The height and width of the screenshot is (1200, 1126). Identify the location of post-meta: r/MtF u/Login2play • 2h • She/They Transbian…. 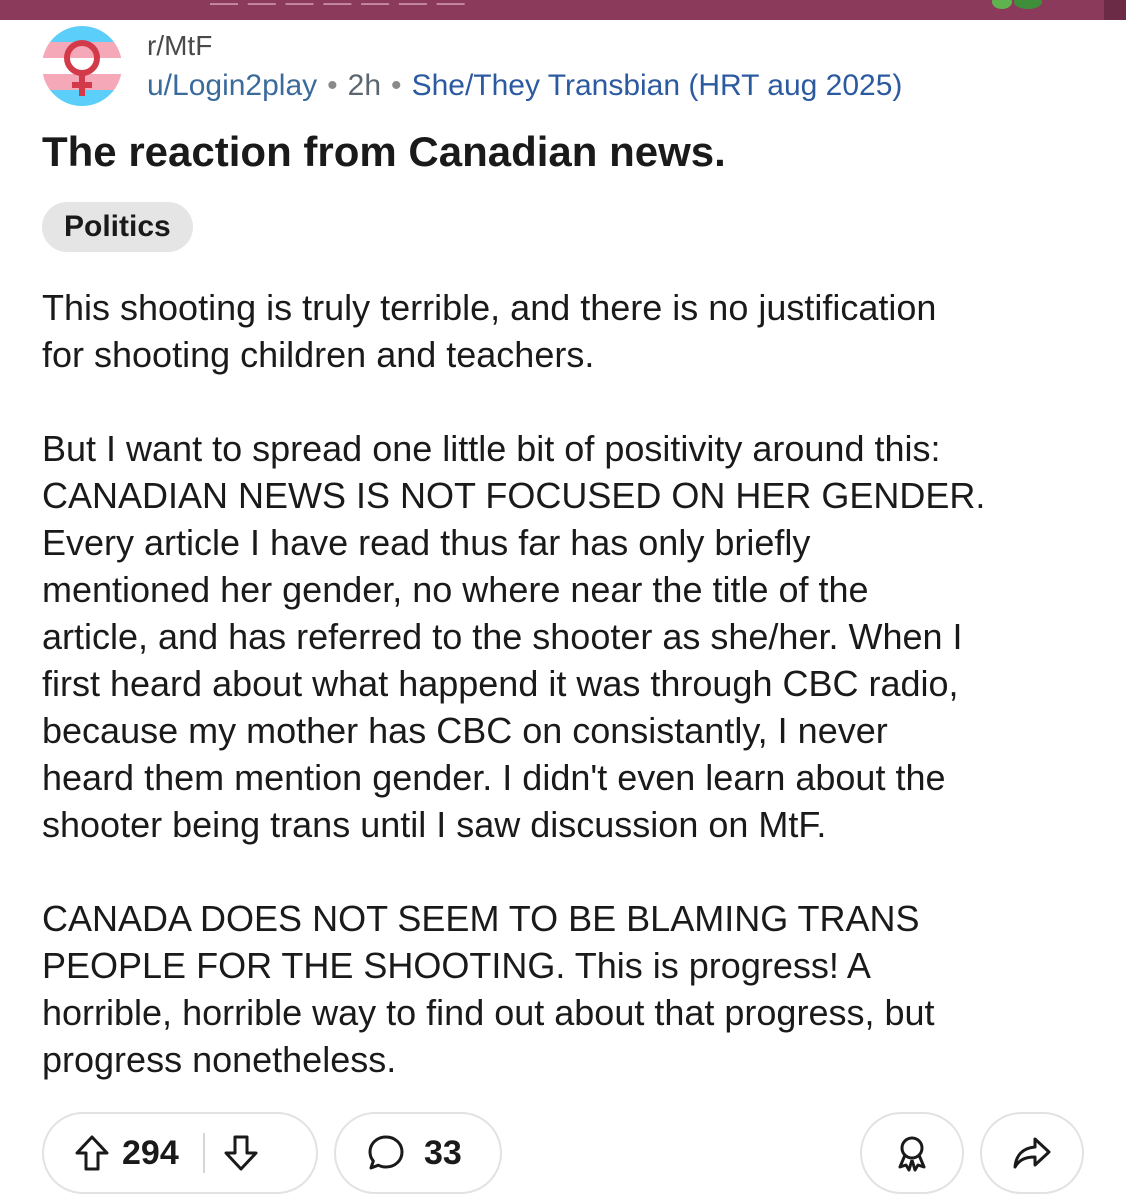
(524, 67).